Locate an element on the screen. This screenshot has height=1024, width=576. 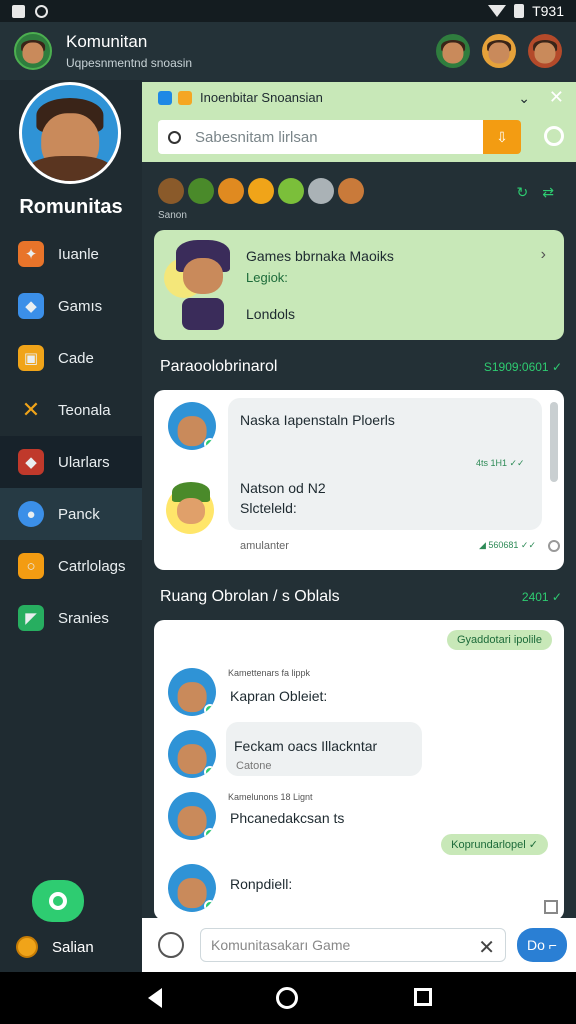
scroll-indicator is located at coordinates (554, 546).